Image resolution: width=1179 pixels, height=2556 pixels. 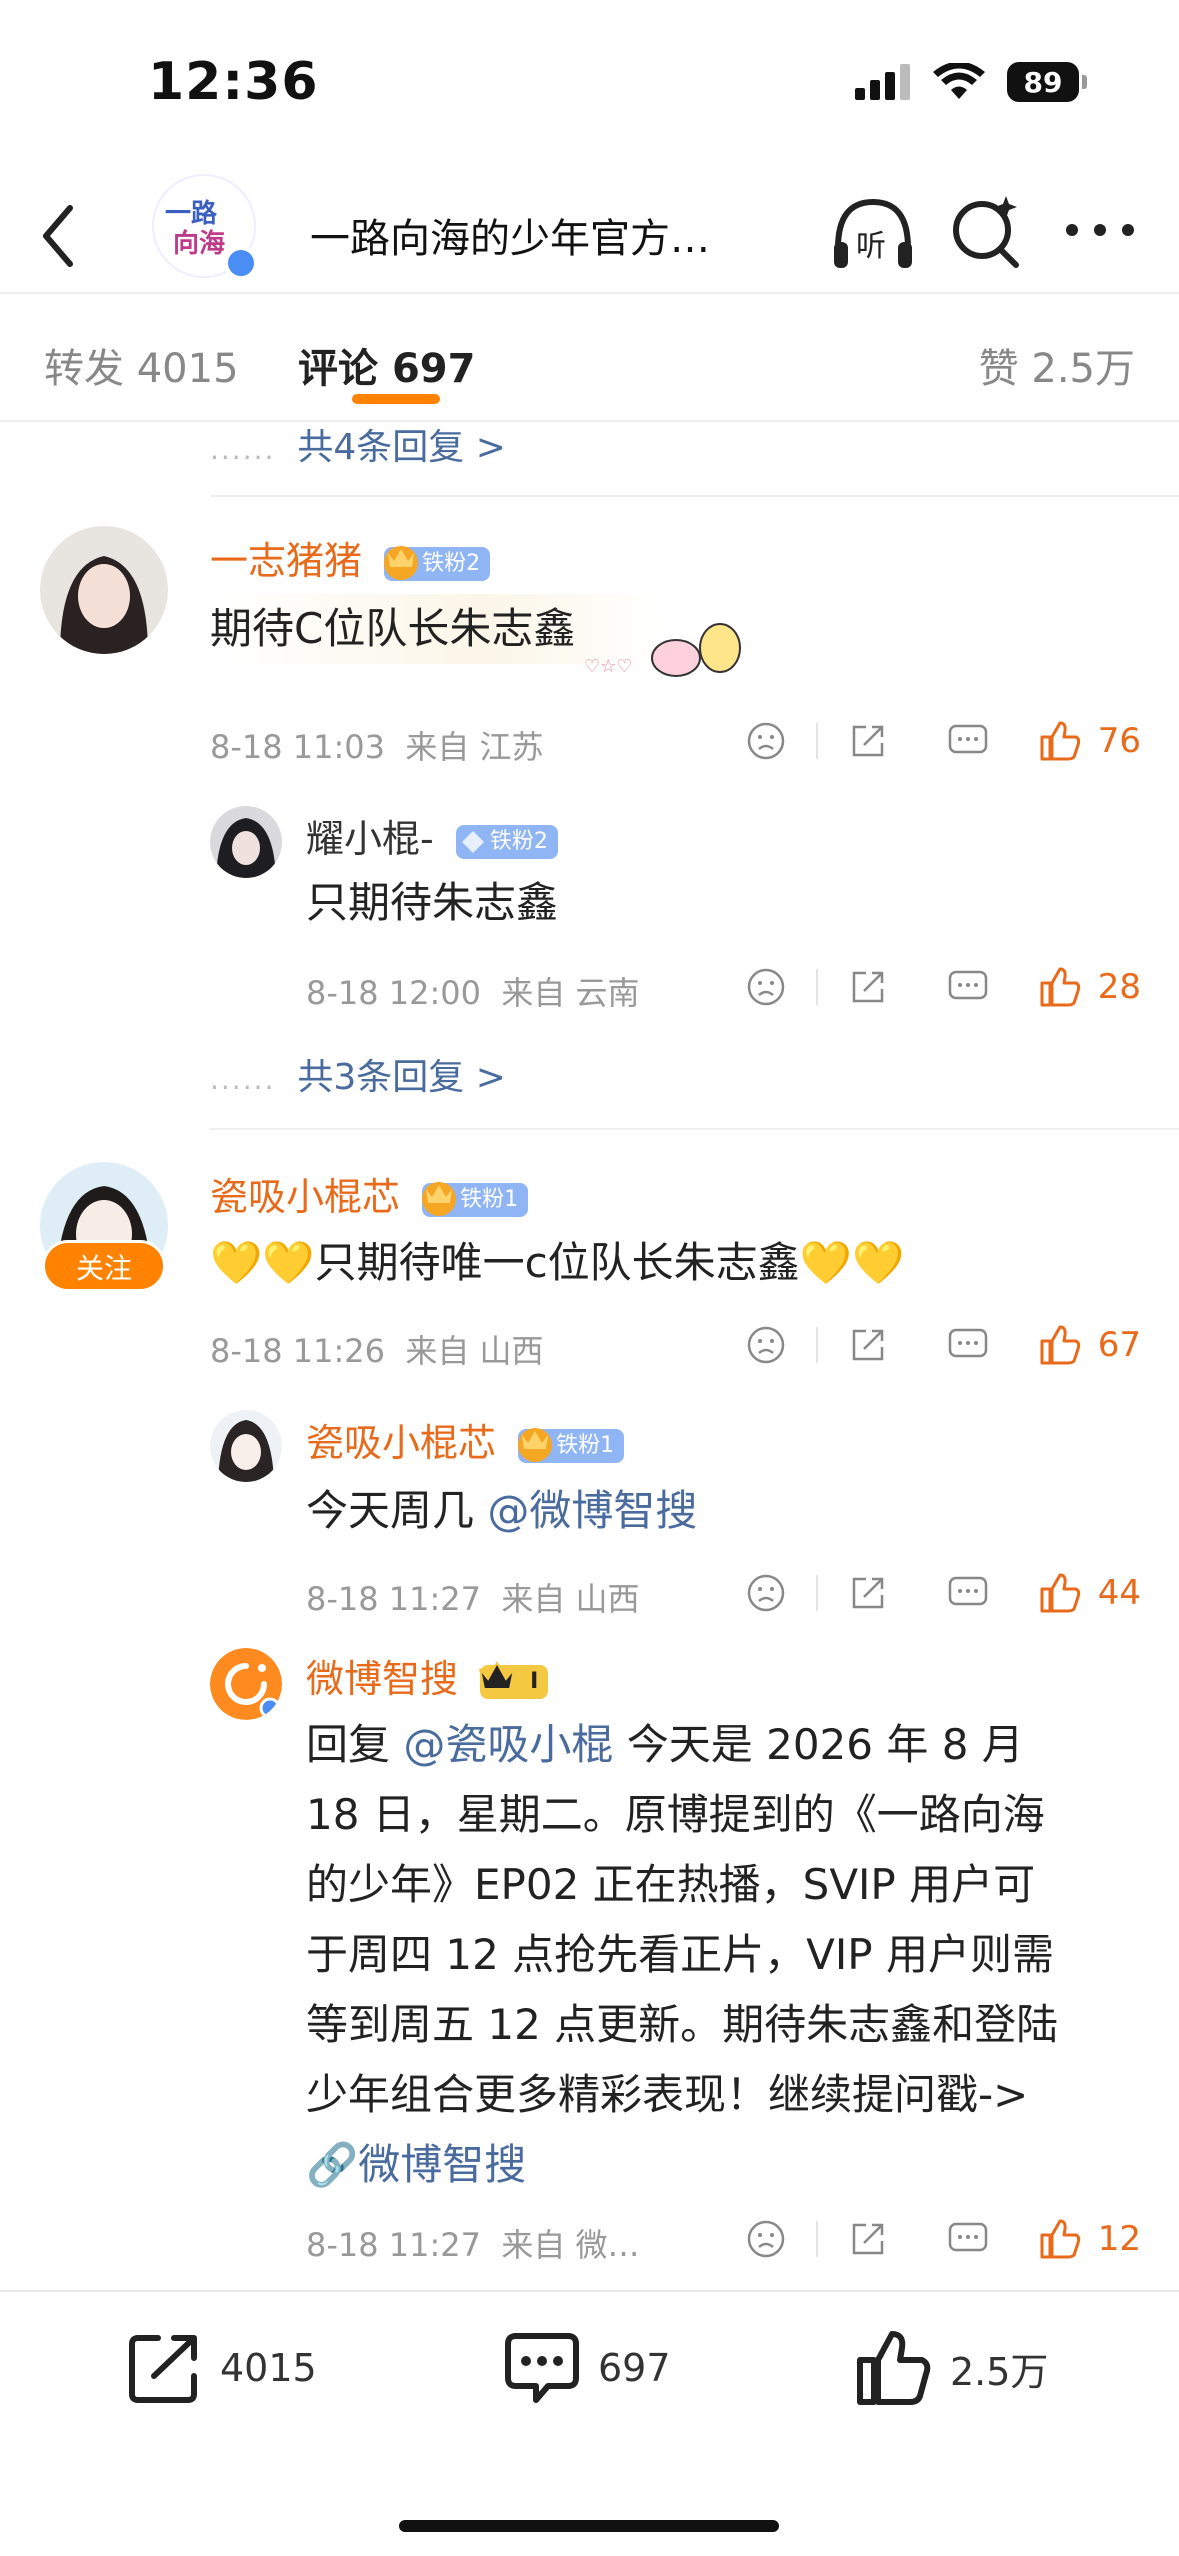 I want to click on svg-text: 向海, so click(x=199, y=243).